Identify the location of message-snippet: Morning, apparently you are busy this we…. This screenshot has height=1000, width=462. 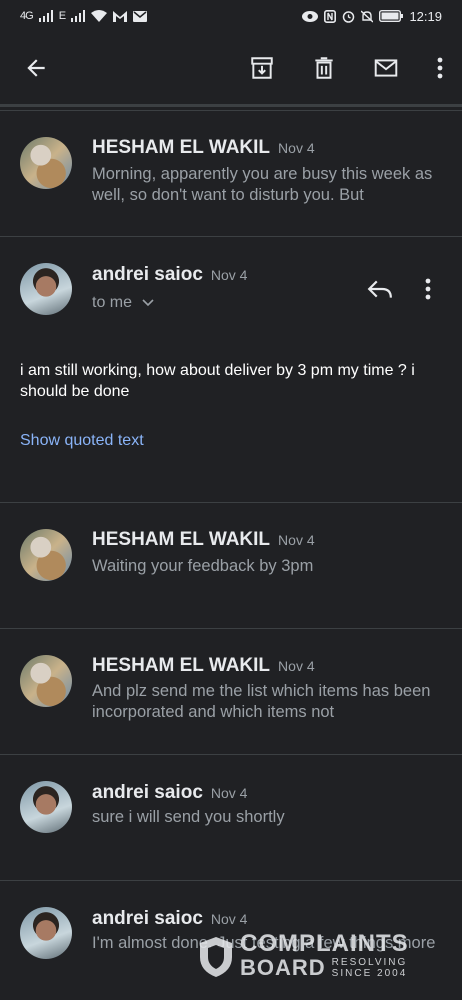
(262, 184).